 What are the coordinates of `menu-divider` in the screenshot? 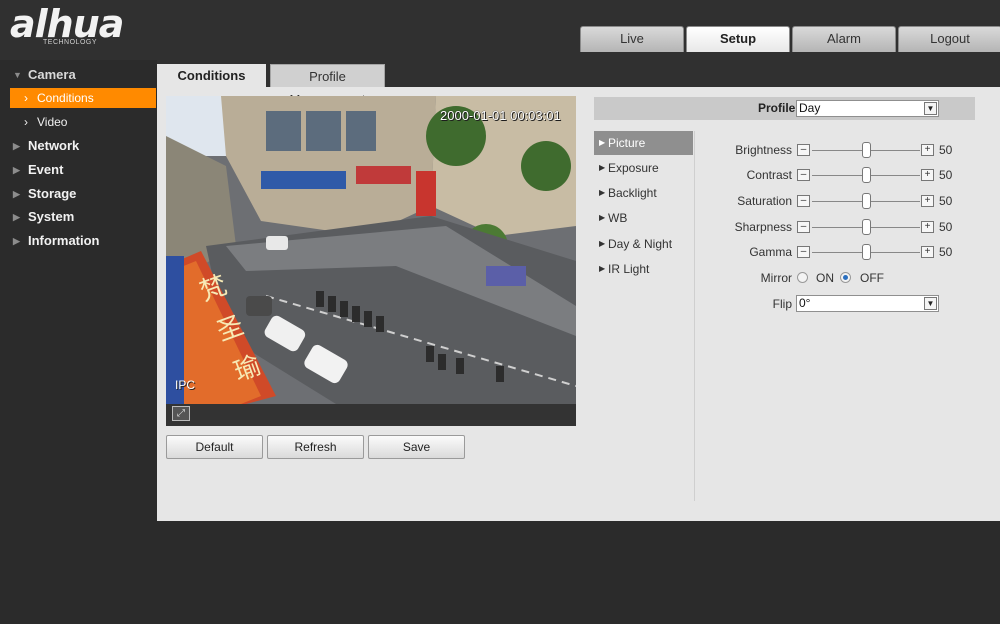 It's located at (694, 316).